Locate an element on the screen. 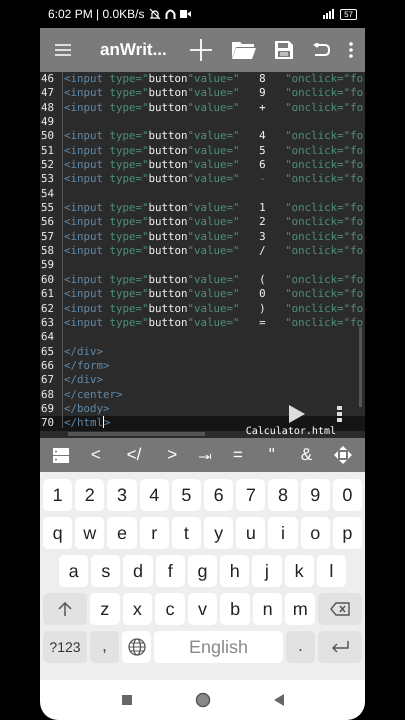 This screenshot has height=720, width=405. line-number: 51 is located at coordinates (48, 151).